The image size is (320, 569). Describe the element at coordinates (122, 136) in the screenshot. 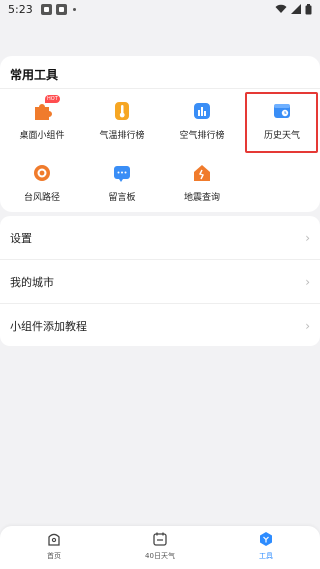

I see `tool-label: 气温排行榜` at that location.